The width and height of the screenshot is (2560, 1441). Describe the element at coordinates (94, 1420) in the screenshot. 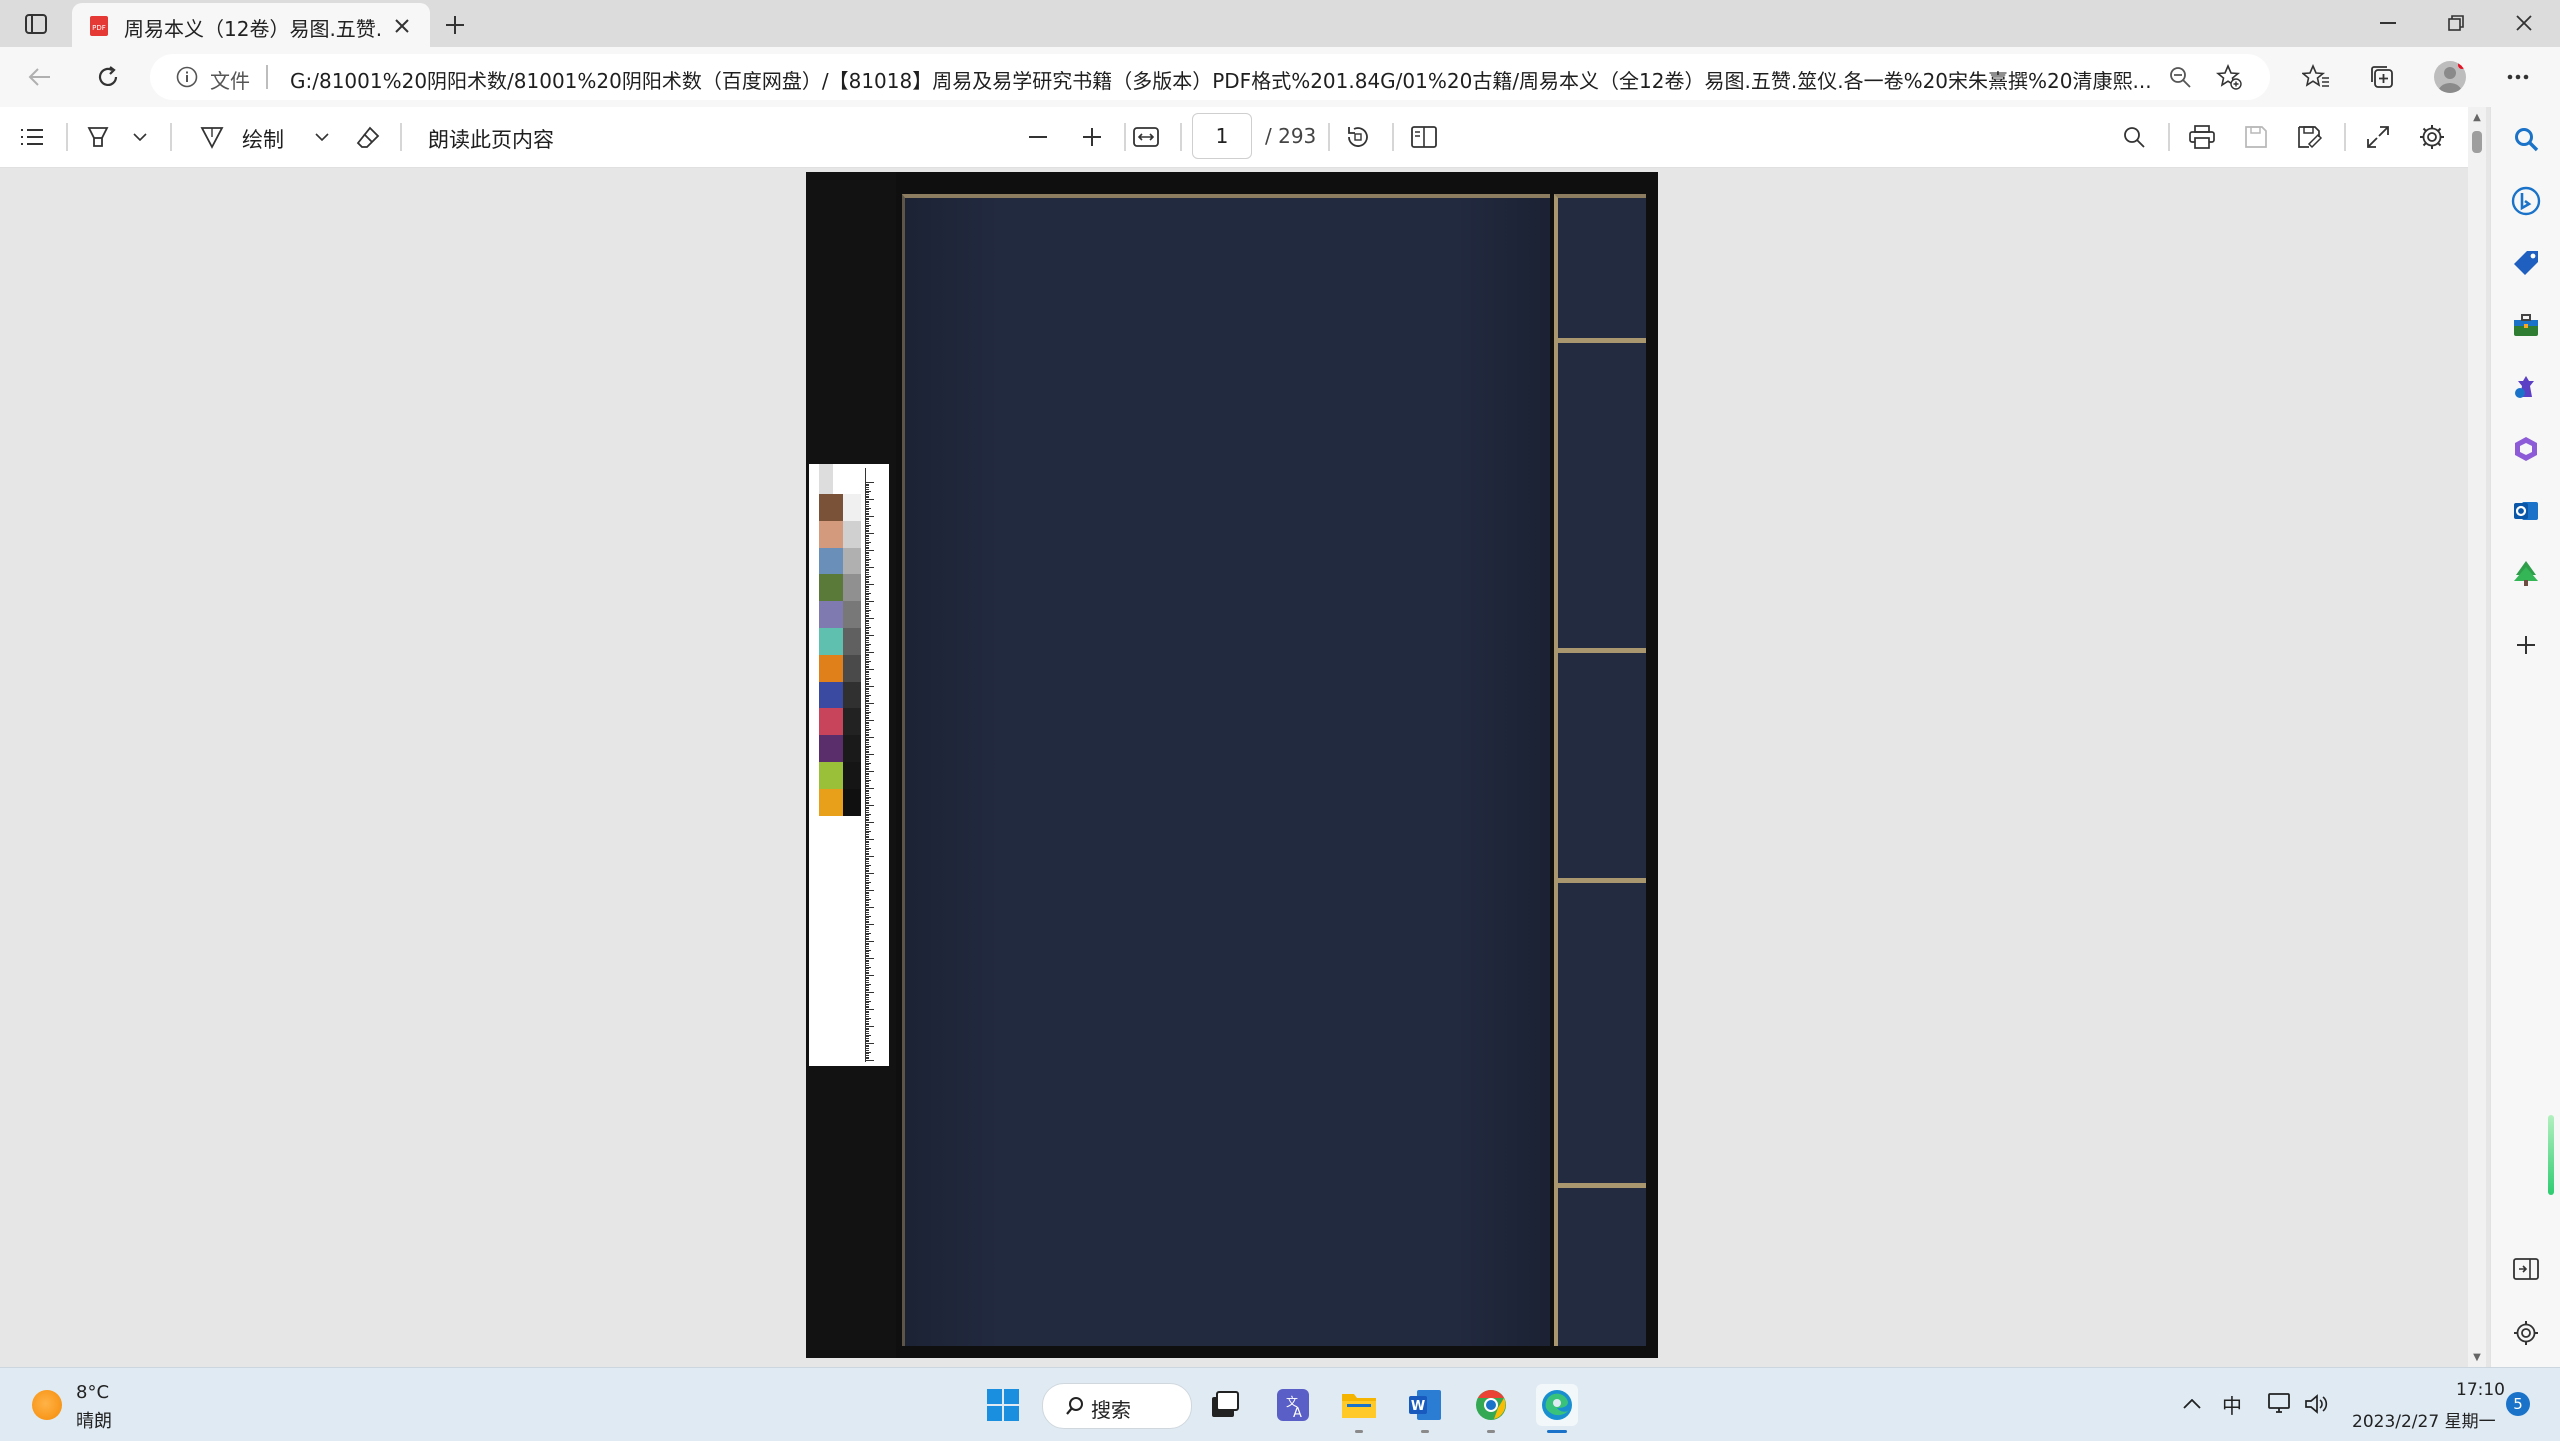

I see `weather-description: 晴朗` at that location.